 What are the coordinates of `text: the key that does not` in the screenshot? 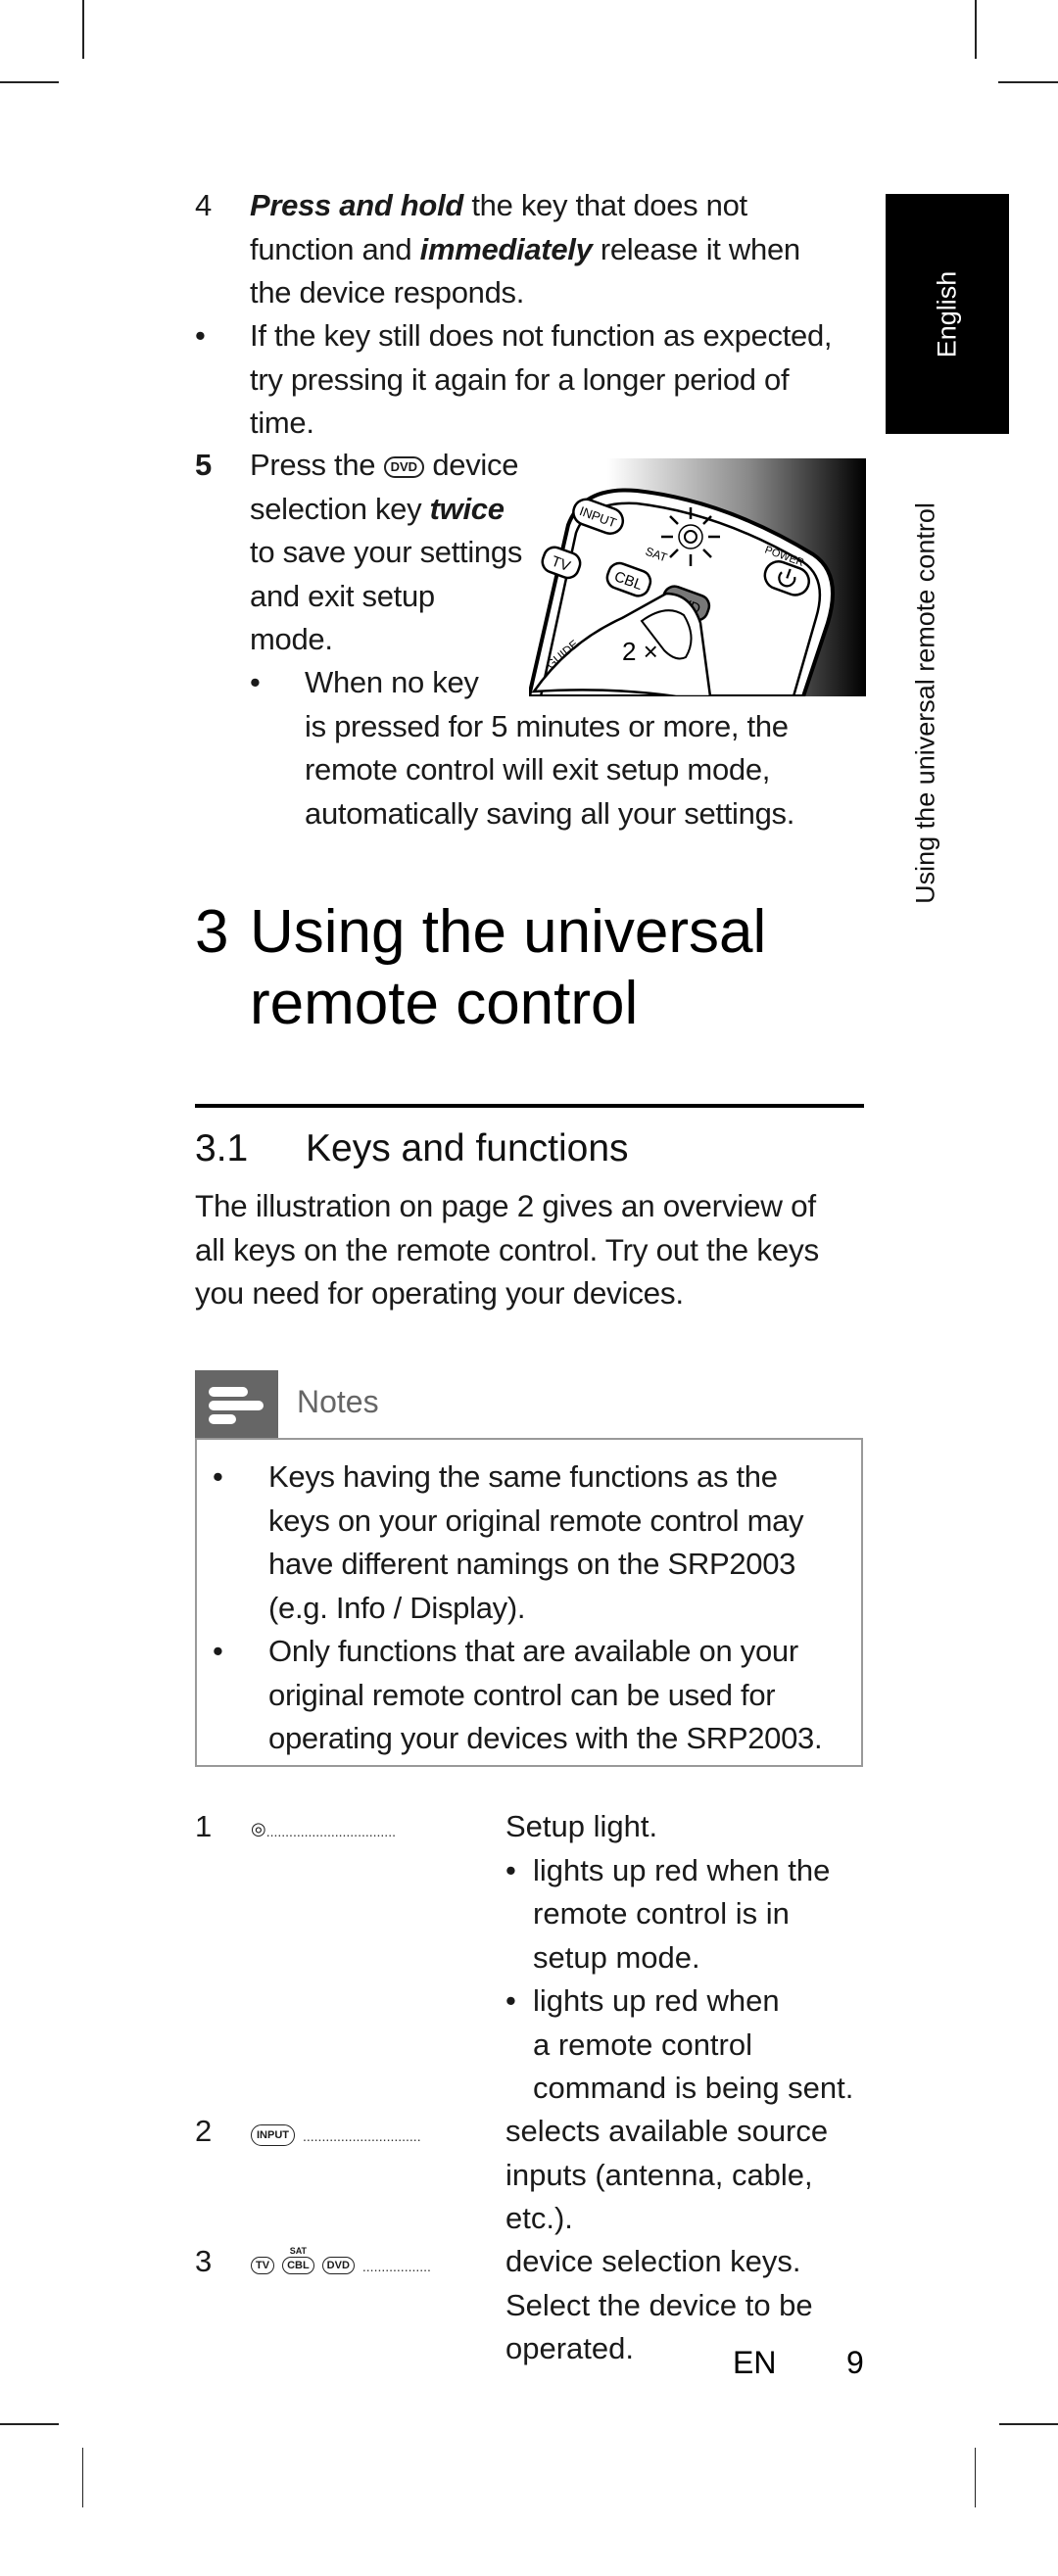 It's located at (605, 205).